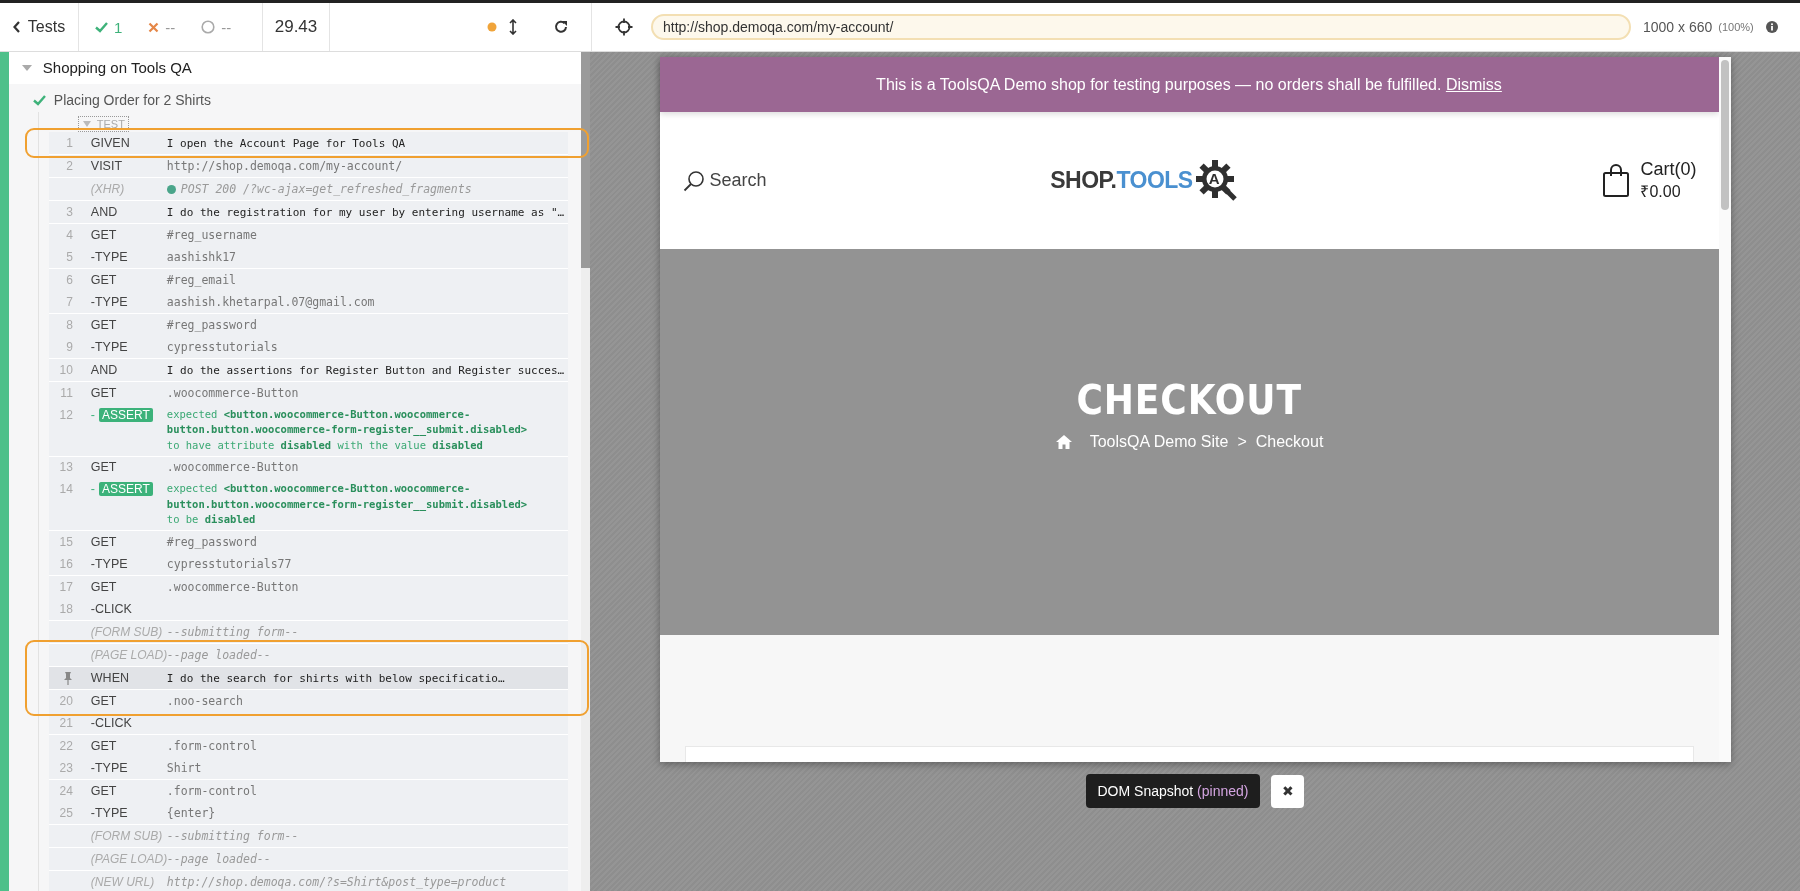 The width and height of the screenshot is (1800, 891). What do you see at coordinates (66, 392) in the screenshot?
I see `line-number: 11` at bounding box center [66, 392].